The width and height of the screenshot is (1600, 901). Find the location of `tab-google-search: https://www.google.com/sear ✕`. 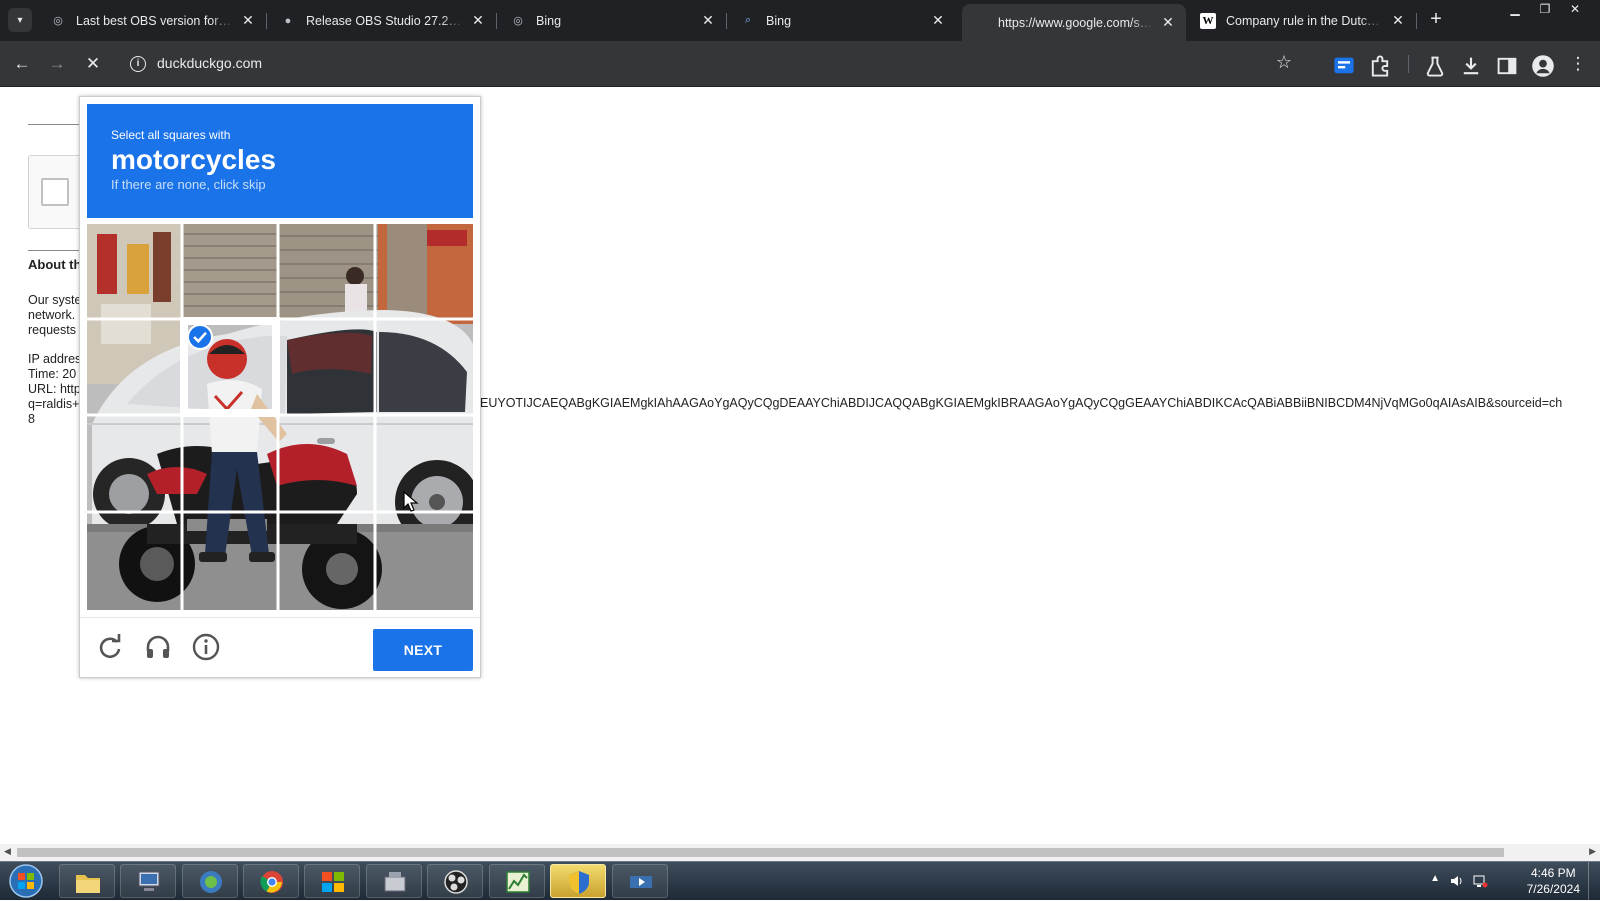

tab-google-search: https://www.google.com/sear ✕ is located at coordinates (1074, 22).